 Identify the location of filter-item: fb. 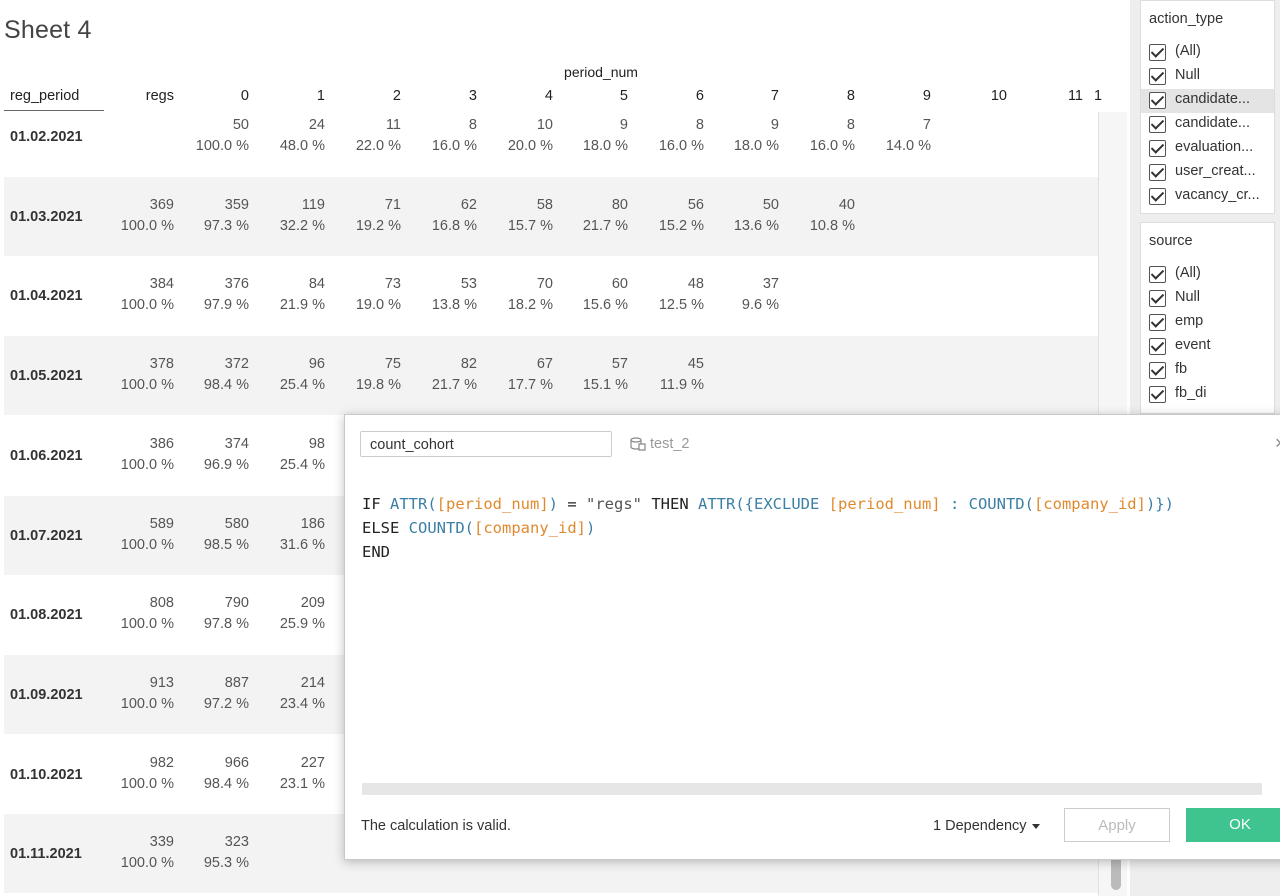
(1207, 371).